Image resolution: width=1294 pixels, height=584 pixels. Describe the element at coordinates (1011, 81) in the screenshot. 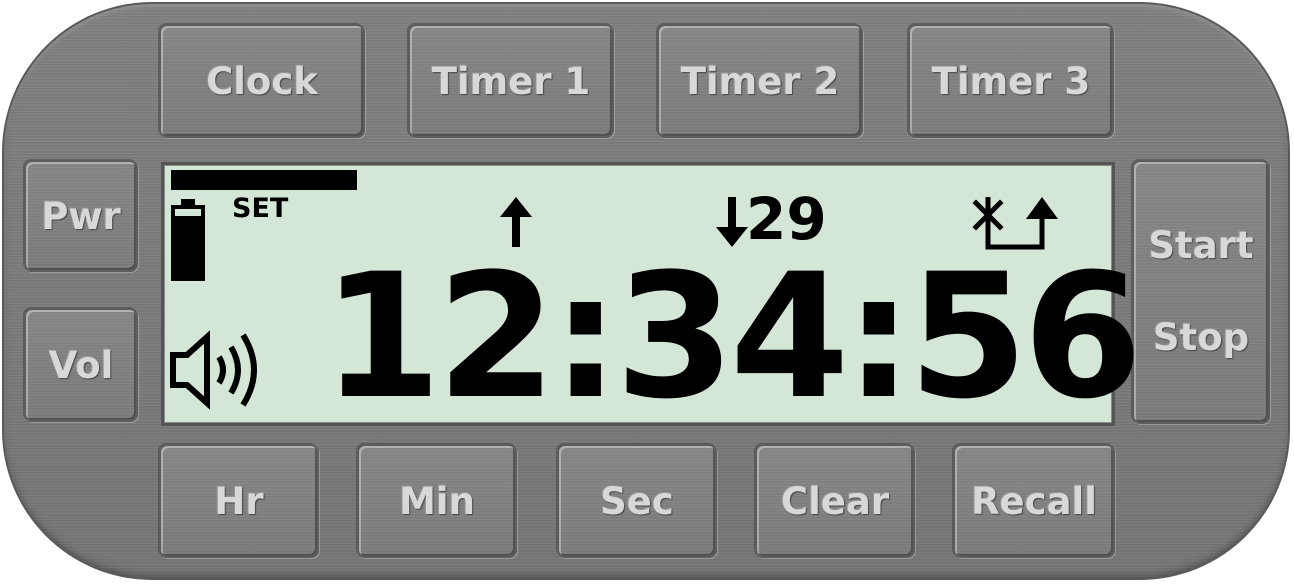

I see `timer-3-button: Timer 3` at that location.